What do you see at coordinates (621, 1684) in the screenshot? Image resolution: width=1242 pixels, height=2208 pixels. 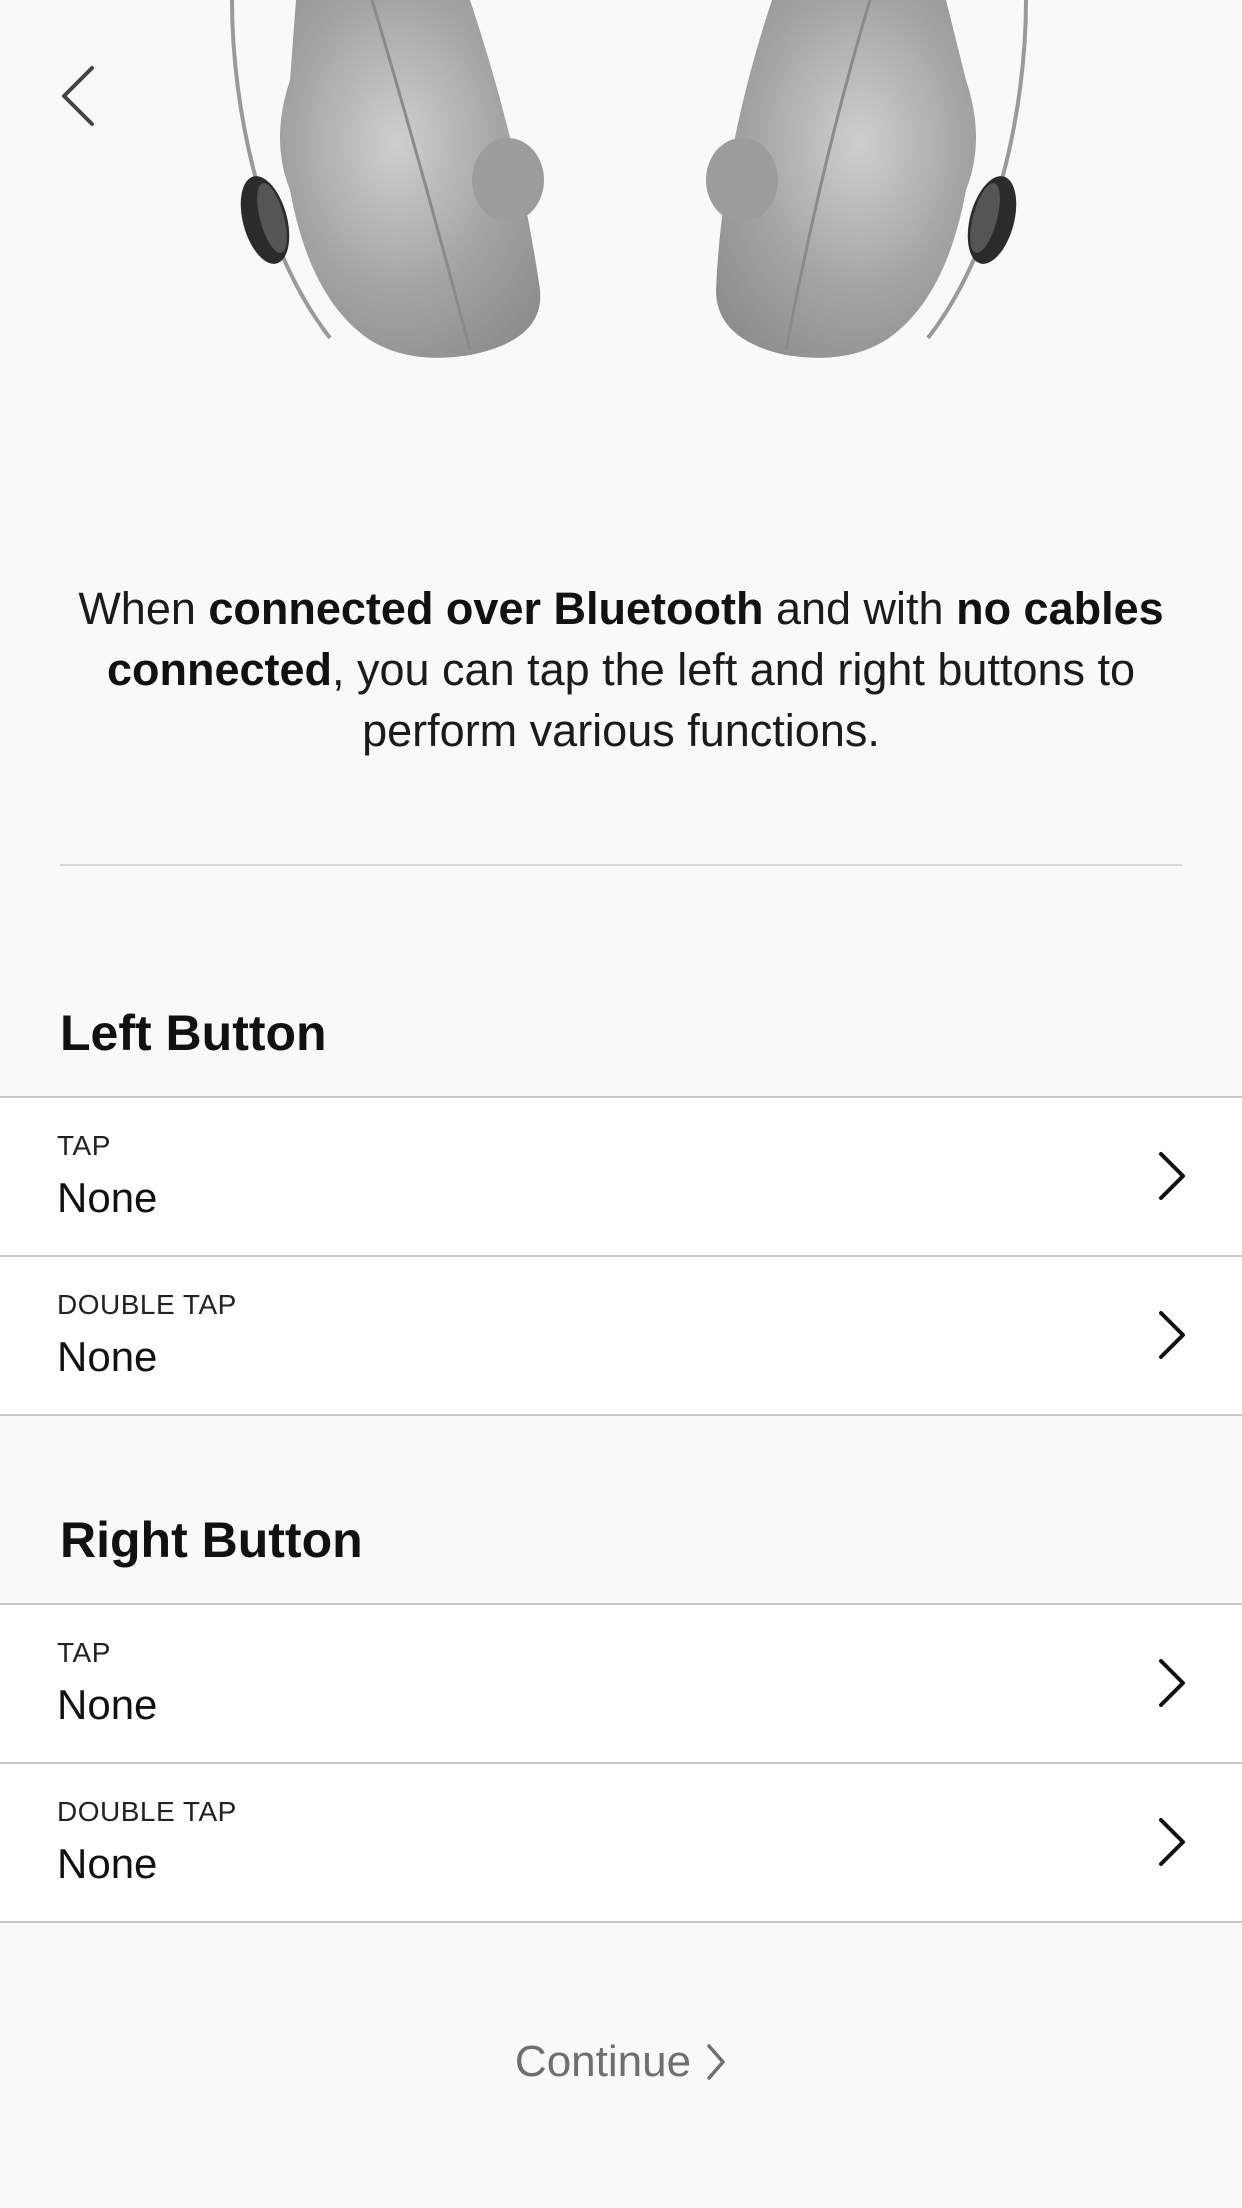 I see `right-tap-row: TAP None` at bounding box center [621, 1684].